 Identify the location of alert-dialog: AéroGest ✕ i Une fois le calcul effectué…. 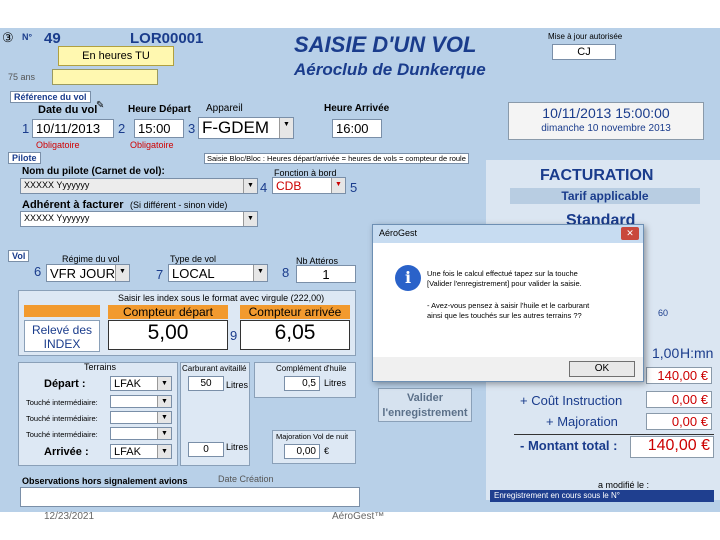
(508, 303).